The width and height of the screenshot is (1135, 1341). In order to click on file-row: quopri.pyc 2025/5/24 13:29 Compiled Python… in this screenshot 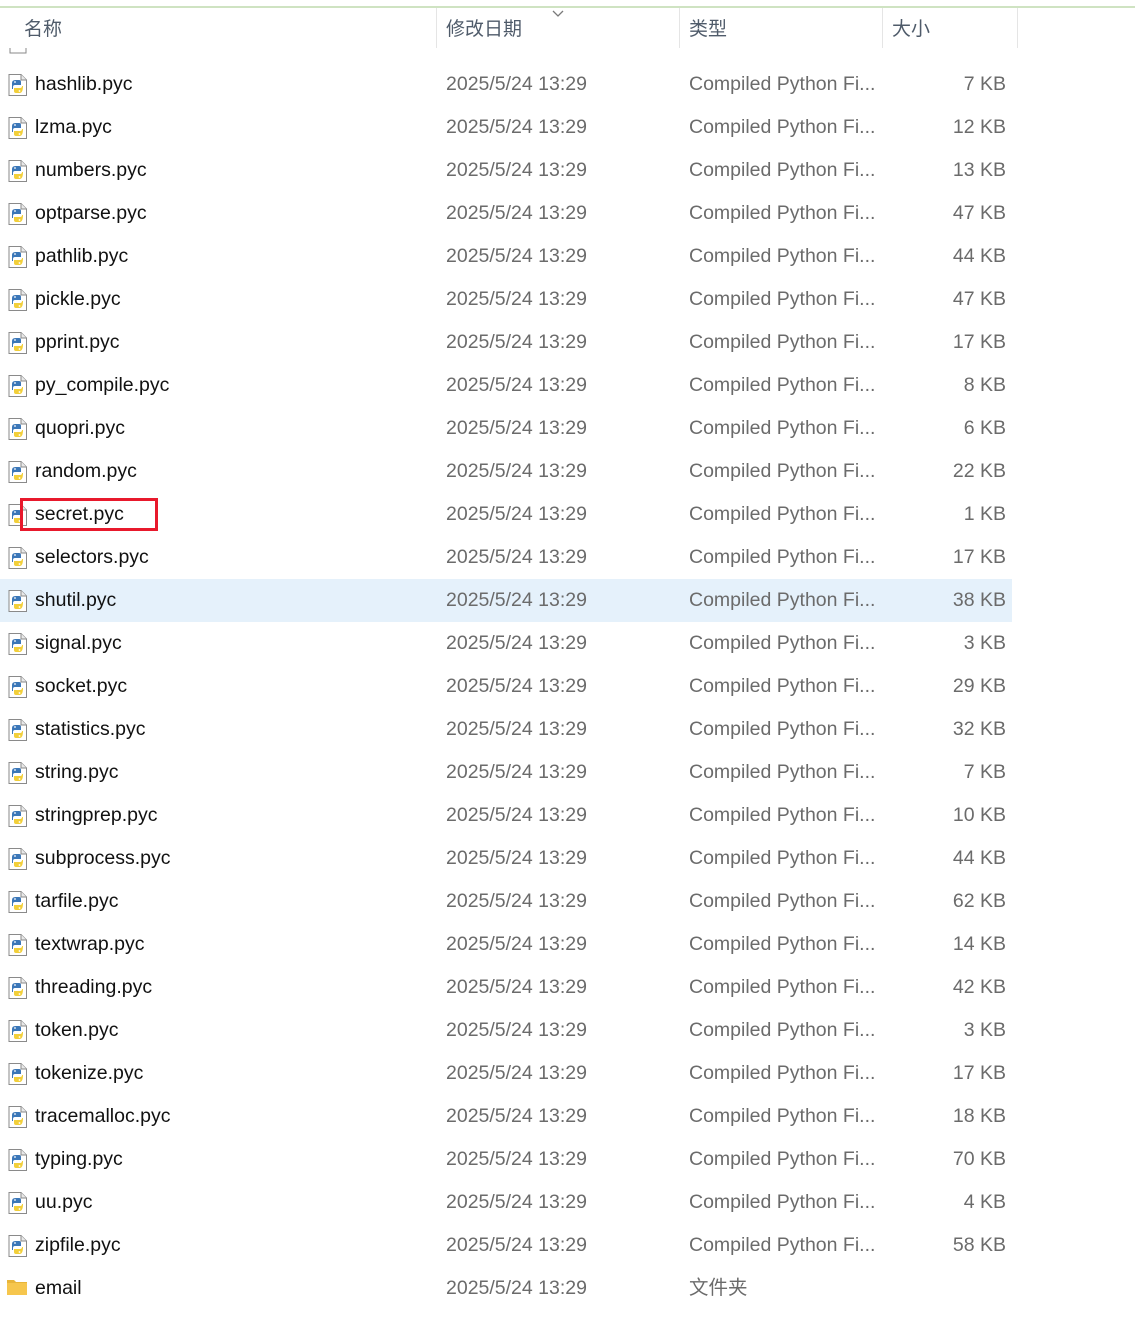, I will do `click(506, 428)`.